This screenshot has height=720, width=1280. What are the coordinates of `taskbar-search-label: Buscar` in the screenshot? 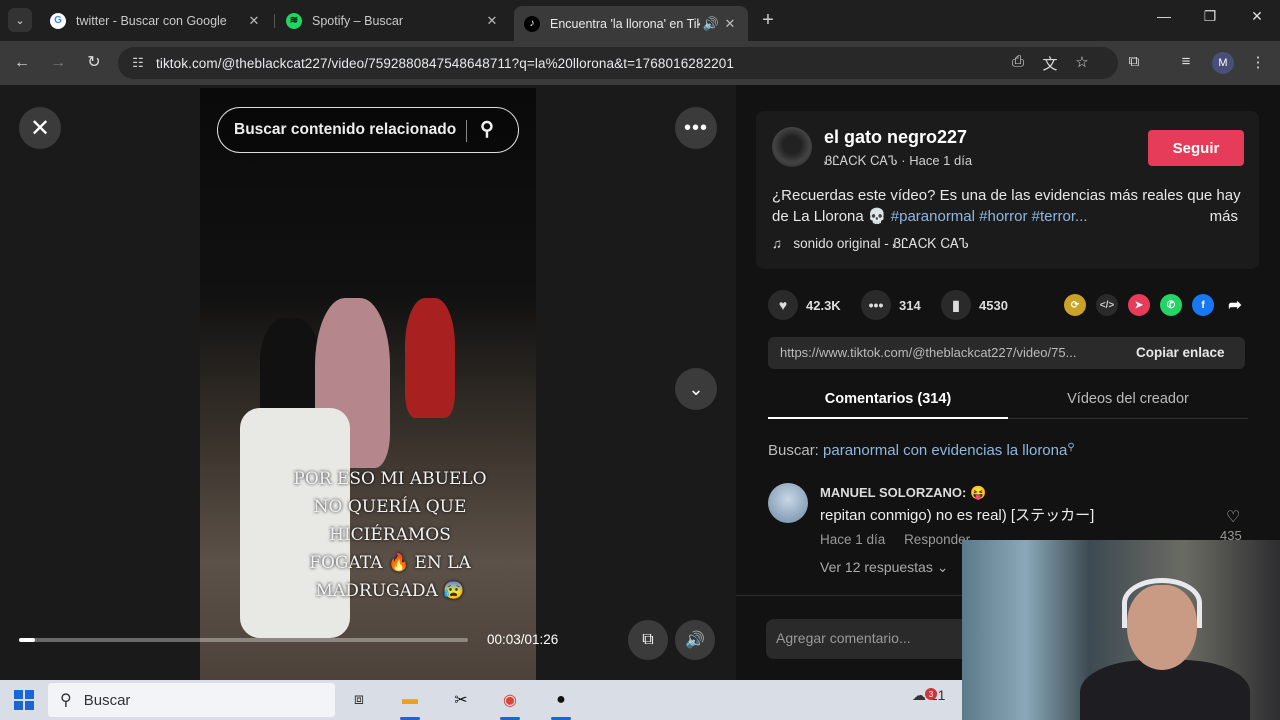 It's located at (107, 700).